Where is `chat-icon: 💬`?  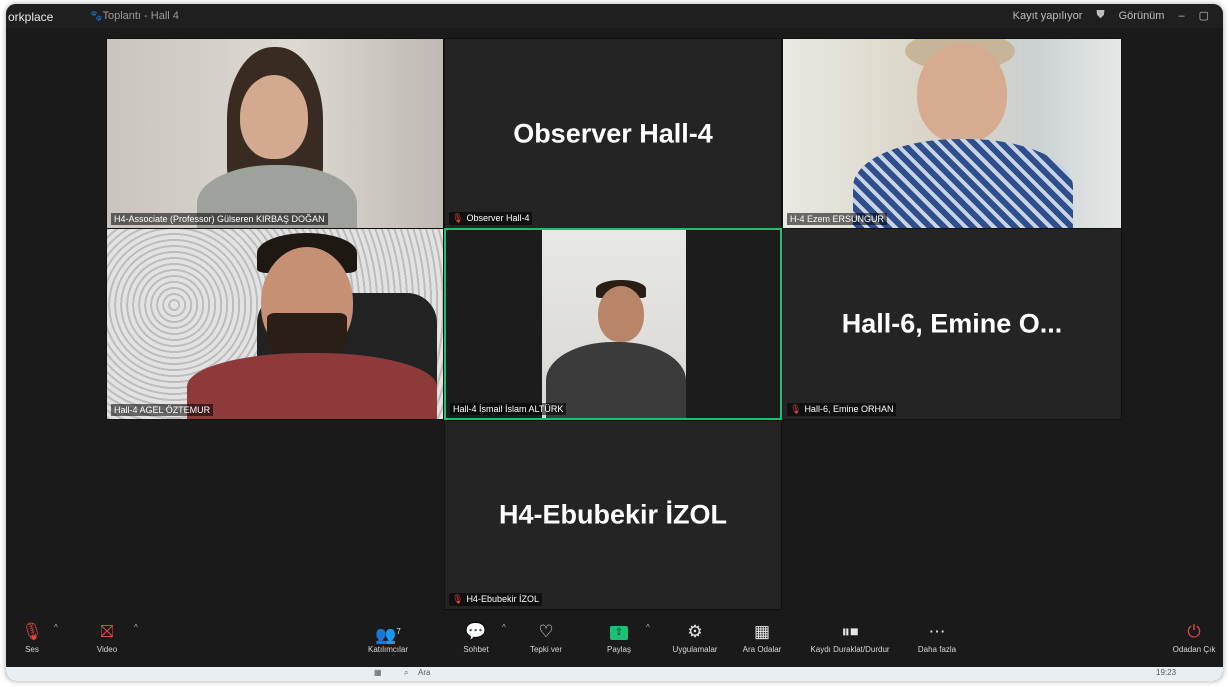
chat-icon: 💬 is located at coordinates (476, 631).